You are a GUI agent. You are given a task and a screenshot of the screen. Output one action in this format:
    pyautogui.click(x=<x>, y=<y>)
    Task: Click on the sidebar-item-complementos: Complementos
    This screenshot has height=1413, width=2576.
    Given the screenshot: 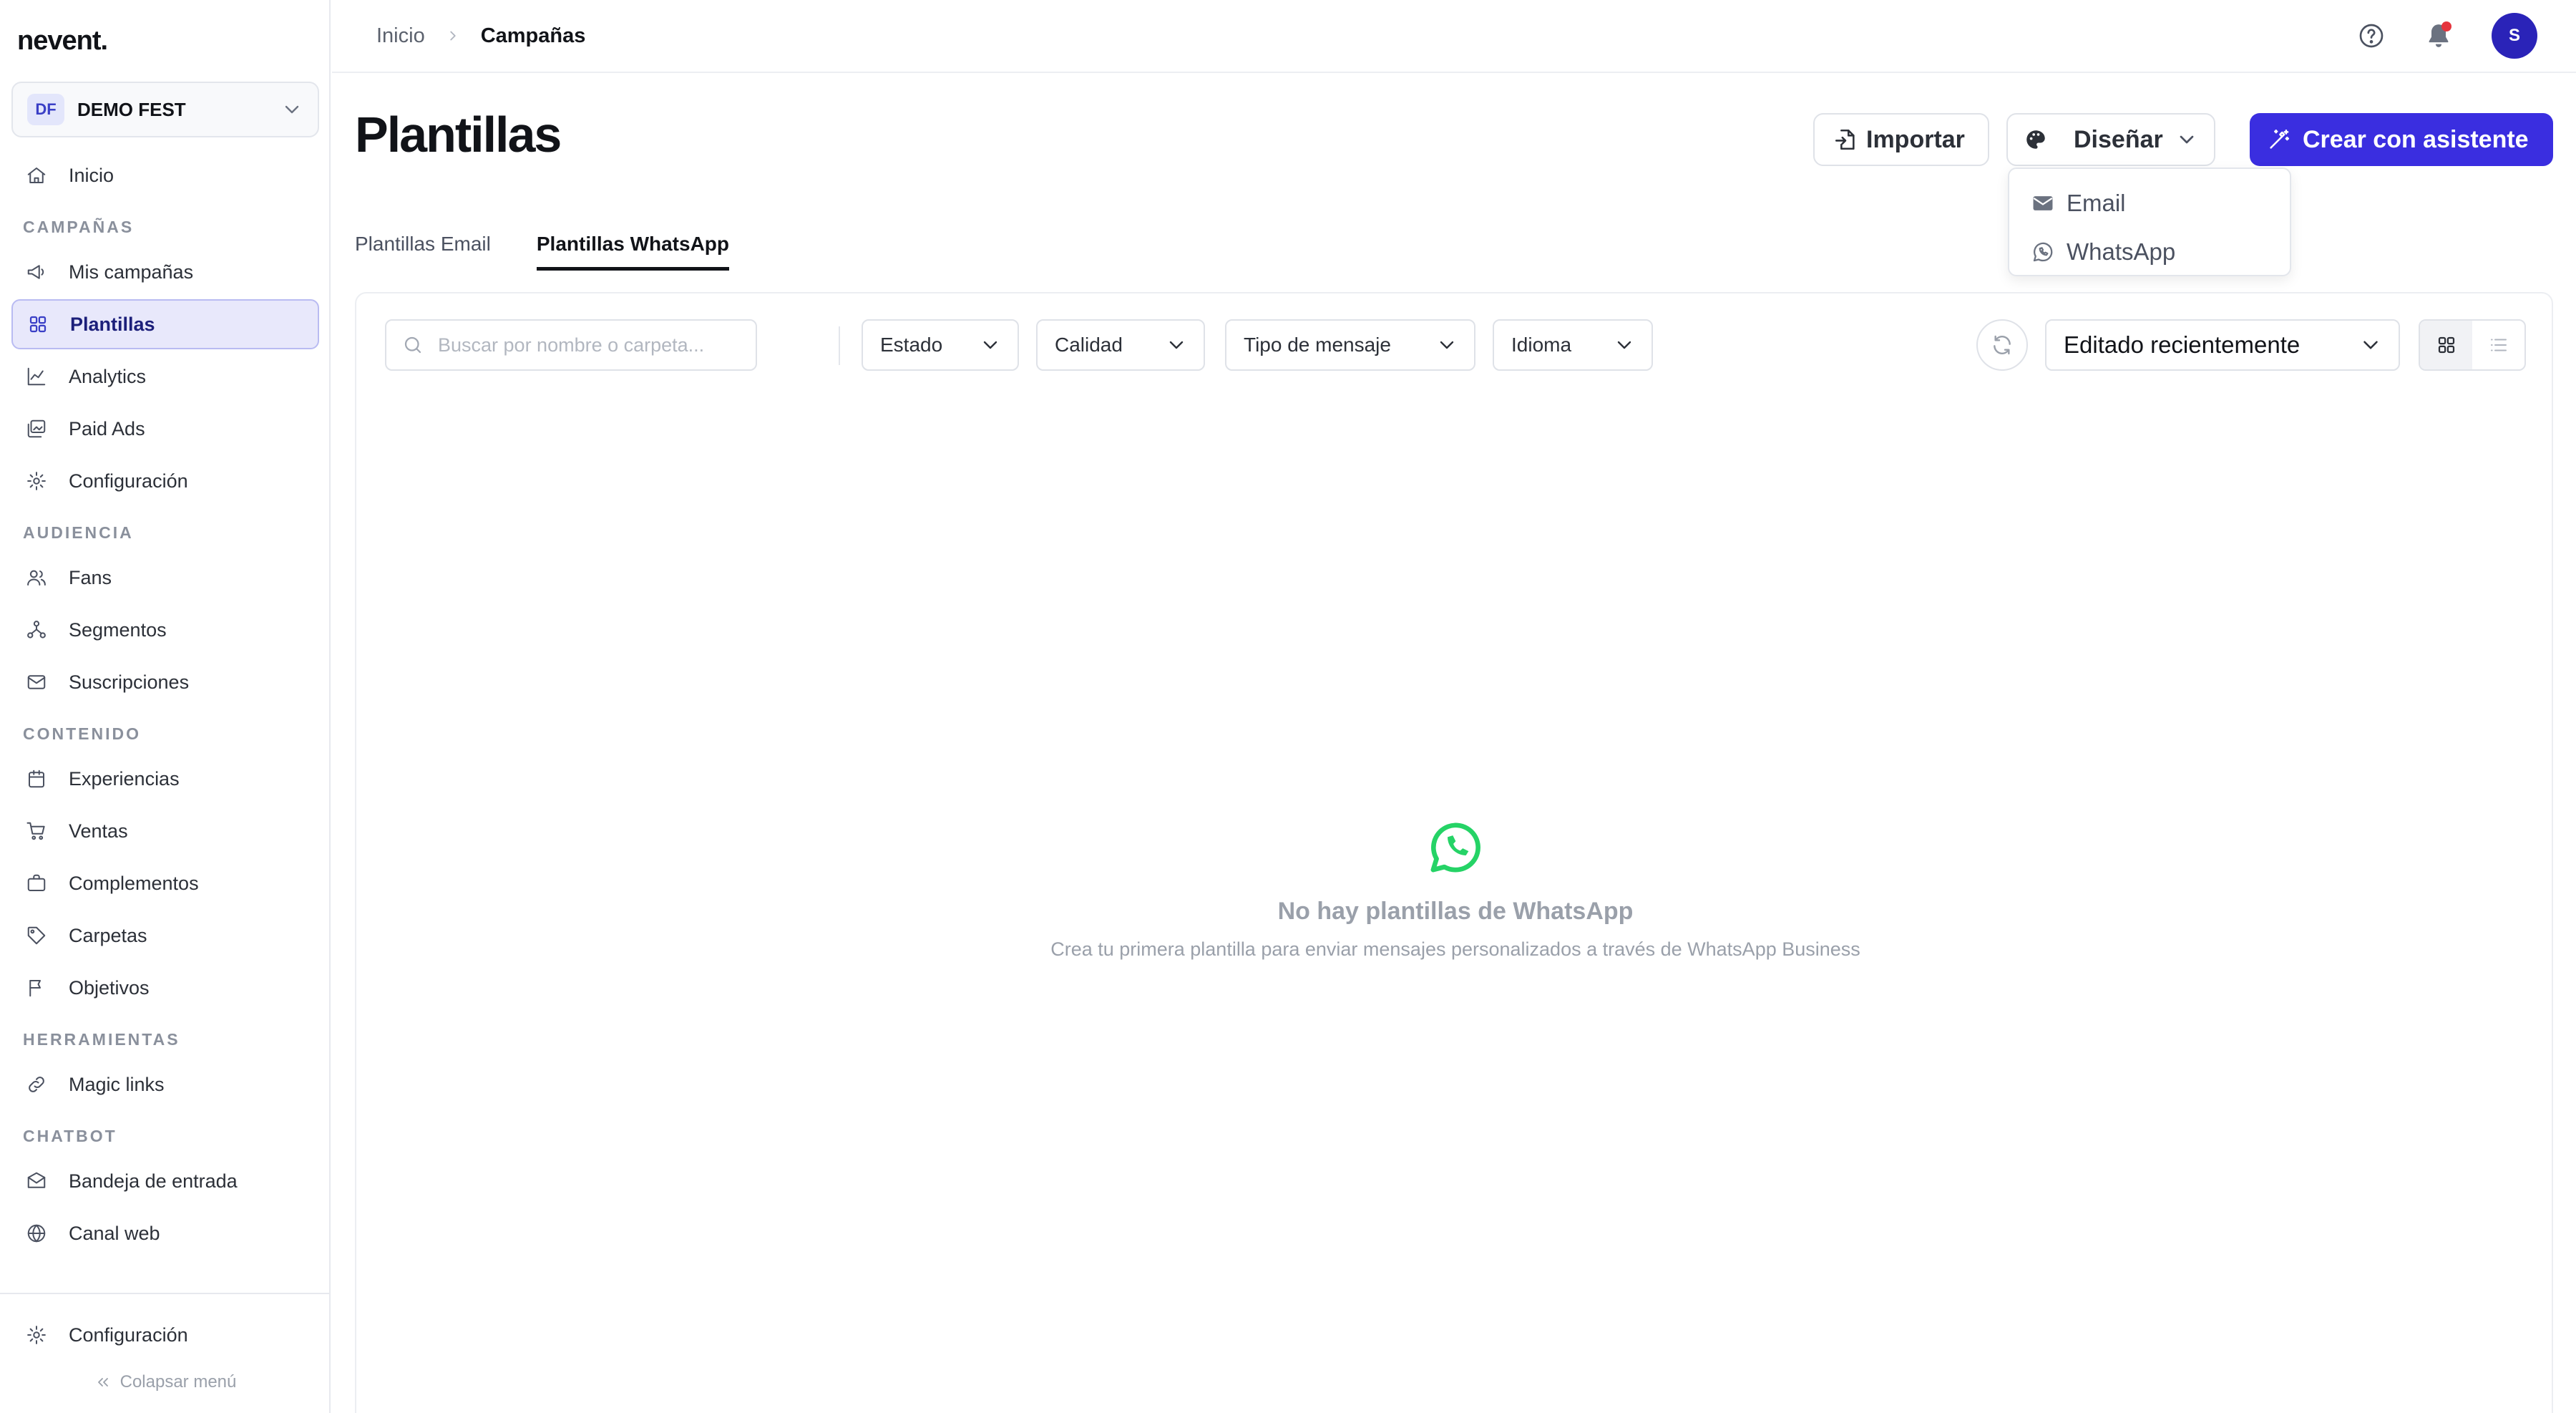 What is the action you would take?
    pyautogui.click(x=165, y=883)
    